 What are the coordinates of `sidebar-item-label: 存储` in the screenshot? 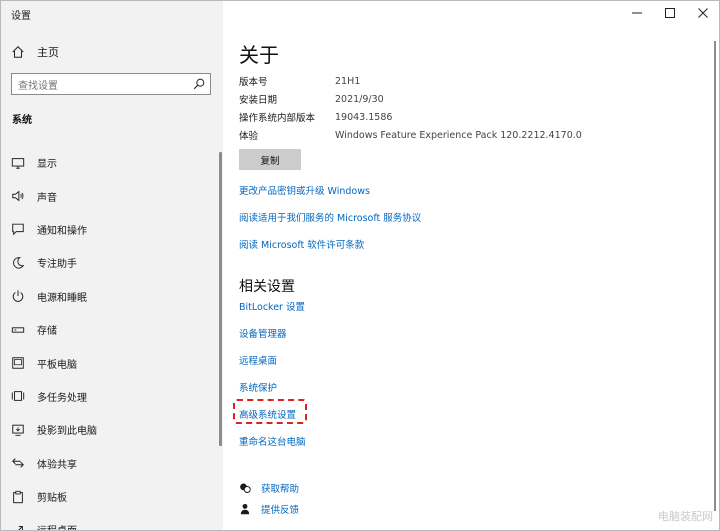 It's located at (47, 332).